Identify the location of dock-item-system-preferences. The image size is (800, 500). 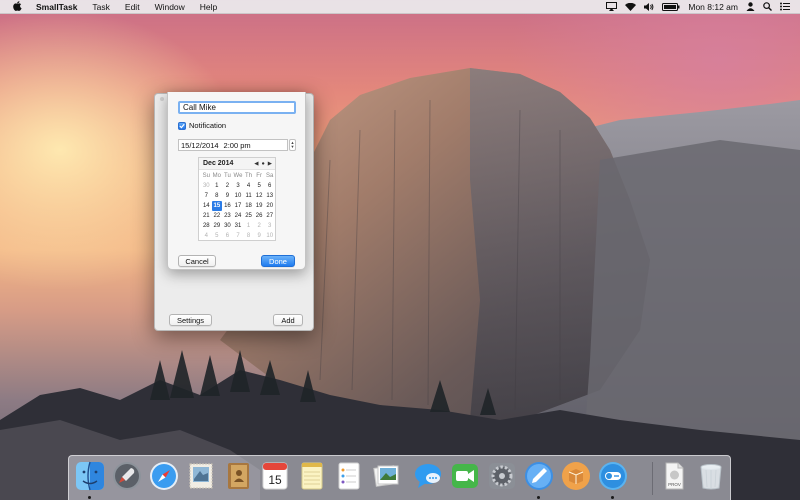
(502, 476).